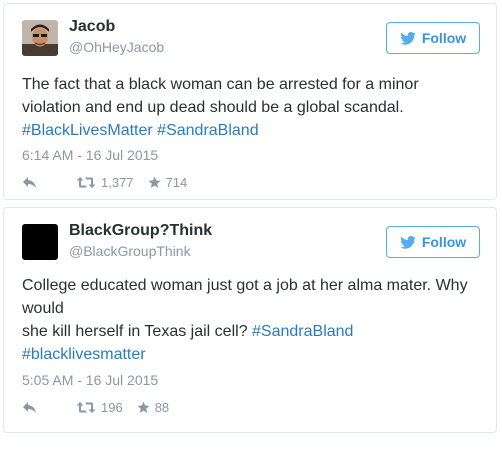 This screenshot has height=457, width=502. I want to click on tweet-text-line: would, so click(43, 308).